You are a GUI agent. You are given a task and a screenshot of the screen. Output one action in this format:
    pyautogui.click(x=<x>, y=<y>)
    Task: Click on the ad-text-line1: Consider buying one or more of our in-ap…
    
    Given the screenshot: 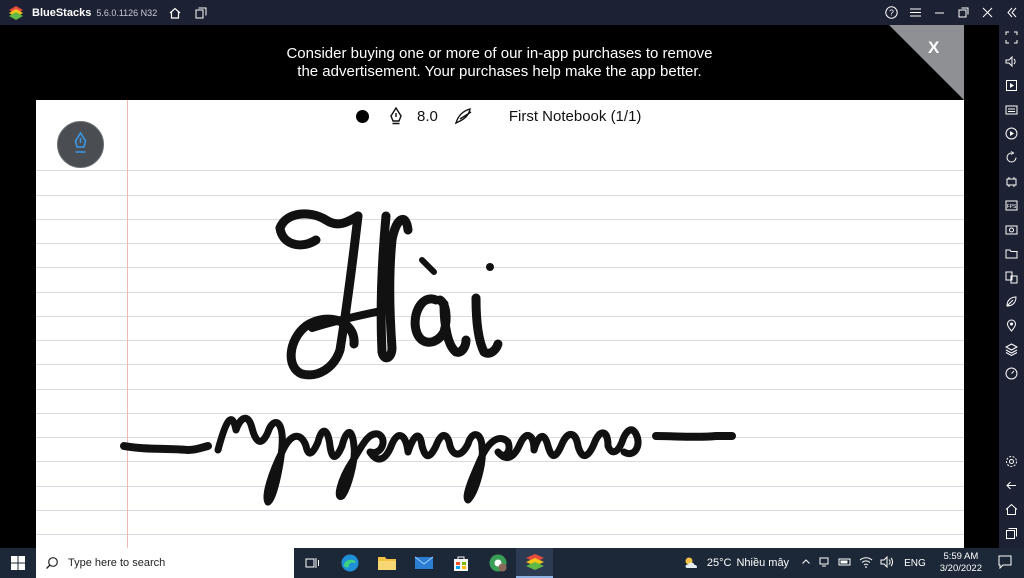 What is the action you would take?
    pyautogui.click(x=499, y=53)
    